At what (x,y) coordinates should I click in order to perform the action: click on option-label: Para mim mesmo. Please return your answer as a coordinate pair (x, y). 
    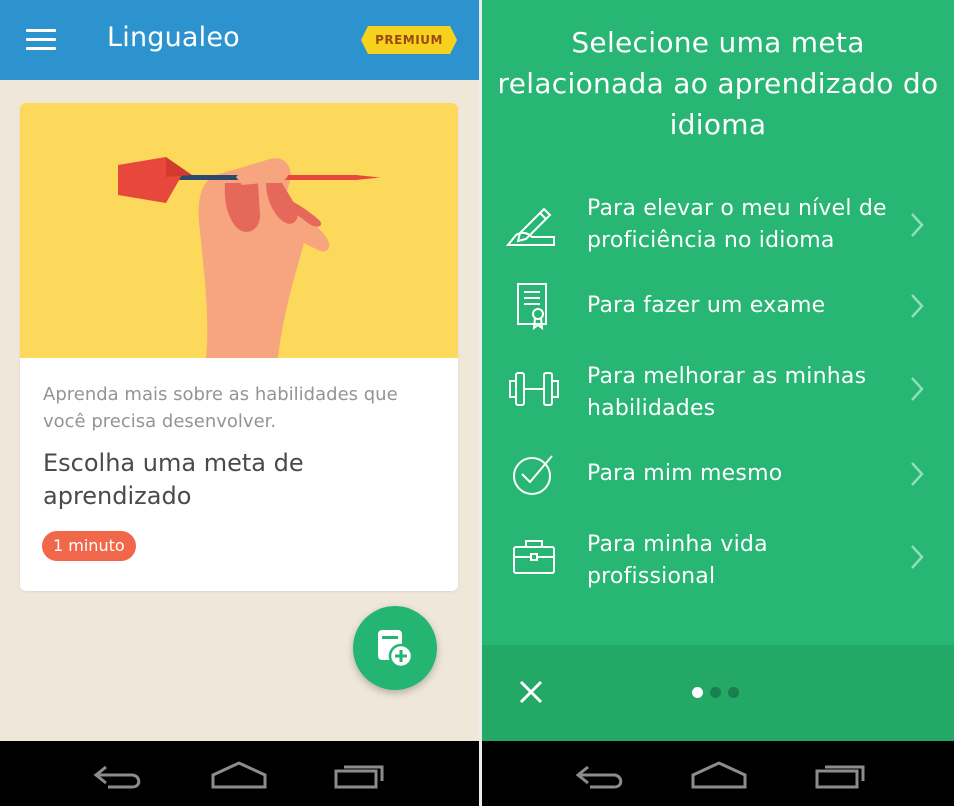
    Looking at the image, I should click on (685, 473).